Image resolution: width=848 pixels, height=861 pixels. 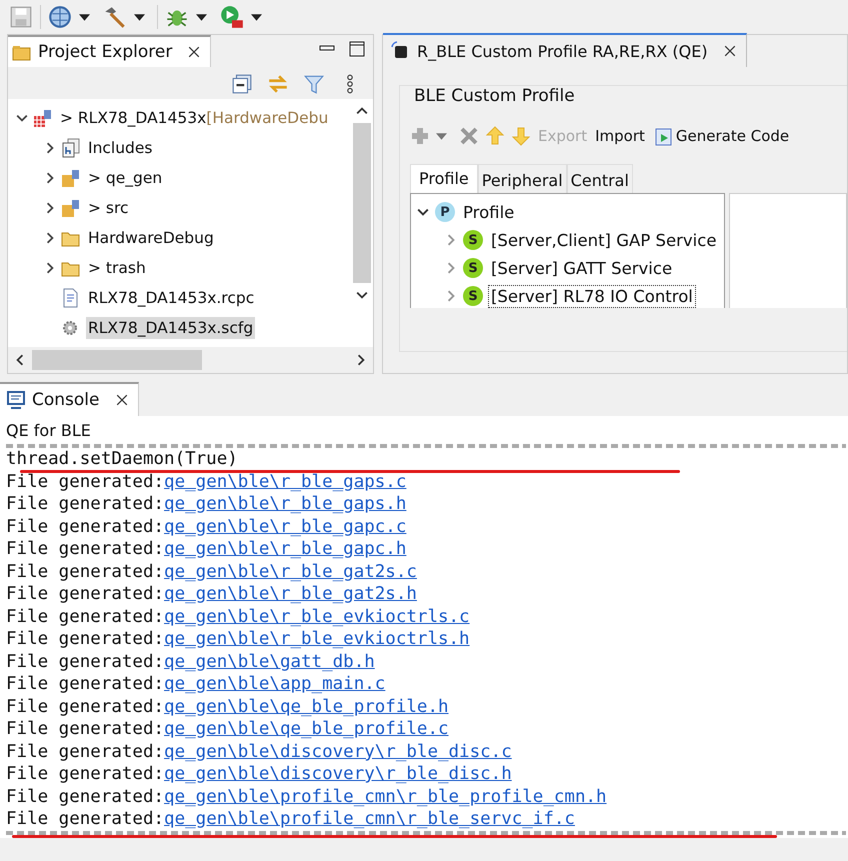 What do you see at coordinates (275, 684) in the screenshot?
I see `file-link: qe_gen\ble\app_main.c` at bounding box center [275, 684].